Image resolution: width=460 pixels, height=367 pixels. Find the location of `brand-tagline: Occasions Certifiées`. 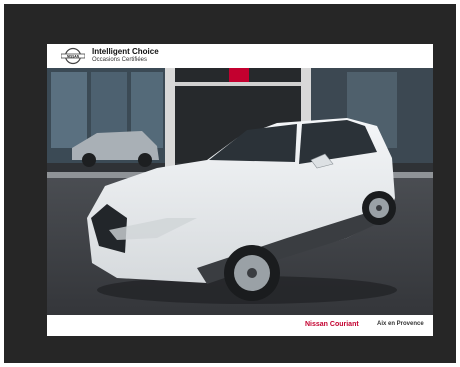

brand-tagline: Occasions Certifiées is located at coordinates (120, 60).